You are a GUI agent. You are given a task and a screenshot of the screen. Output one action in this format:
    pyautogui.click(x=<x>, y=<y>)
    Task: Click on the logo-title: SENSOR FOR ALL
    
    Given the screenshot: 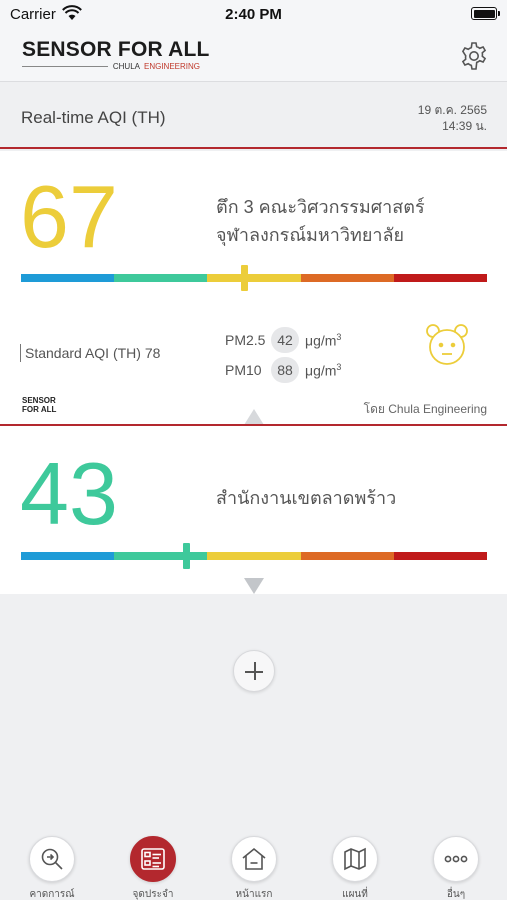 What is the action you would take?
    pyautogui.click(x=116, y=49)
    